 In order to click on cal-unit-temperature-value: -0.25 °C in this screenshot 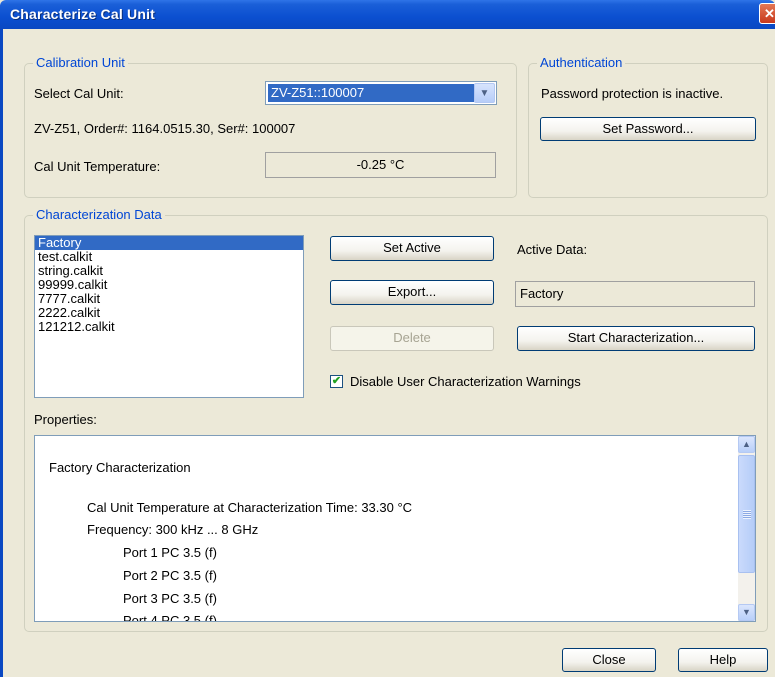, I will do `click(380, 165)`.